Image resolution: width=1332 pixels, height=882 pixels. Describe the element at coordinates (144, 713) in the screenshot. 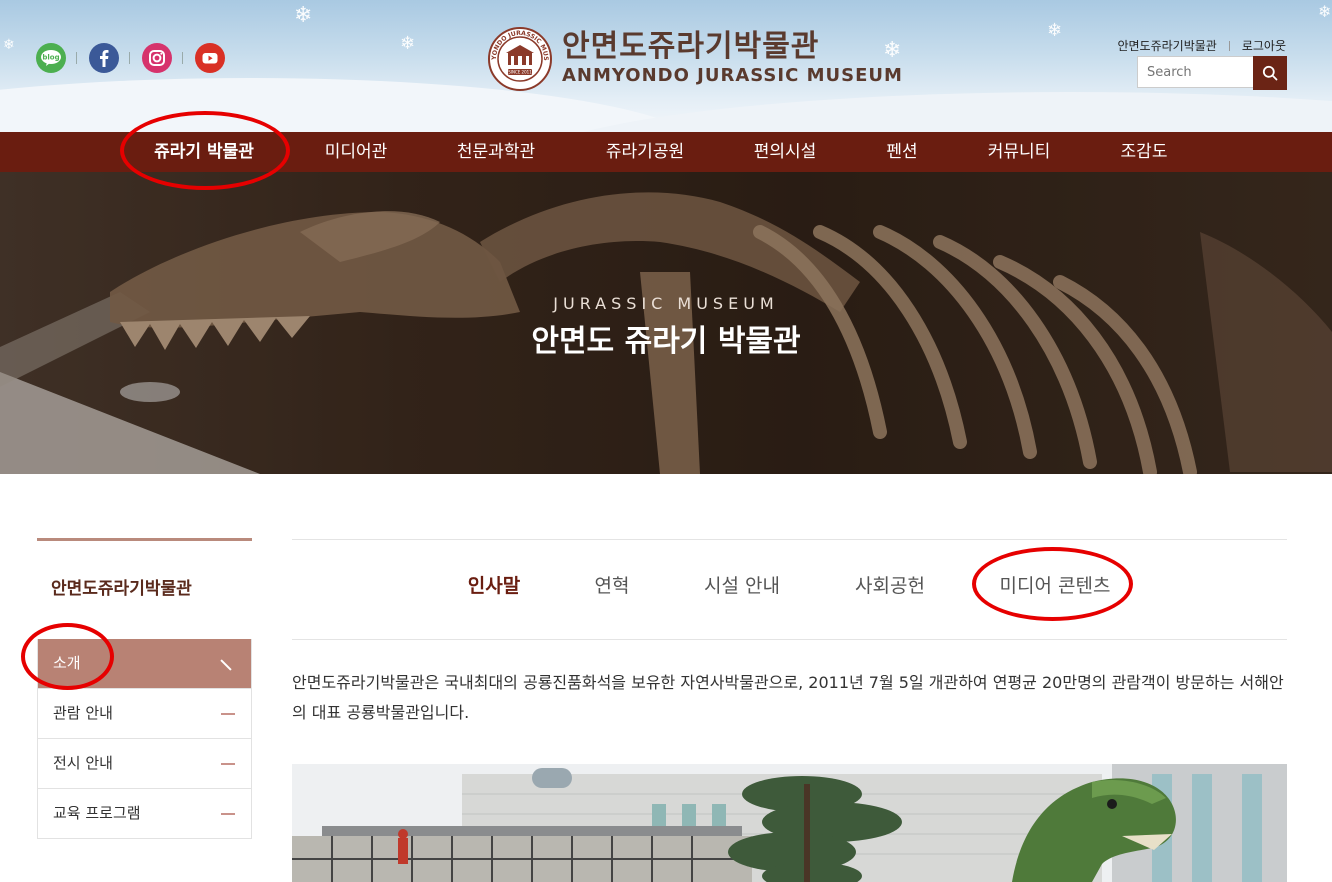

I see `sidebar-item-visitor-guide: 관람 안내` at that location.